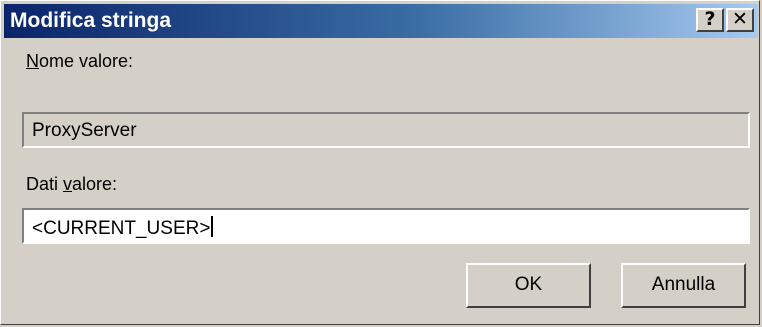 This screenshot has height=327, width=762. I want to click on value-data-label: Dati valore:, so click(72, 184).